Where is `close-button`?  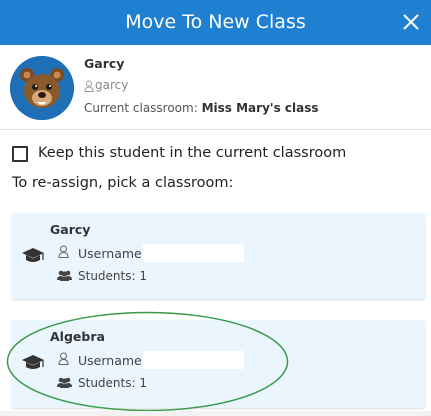 close-button is located at coordinates (411, 22).